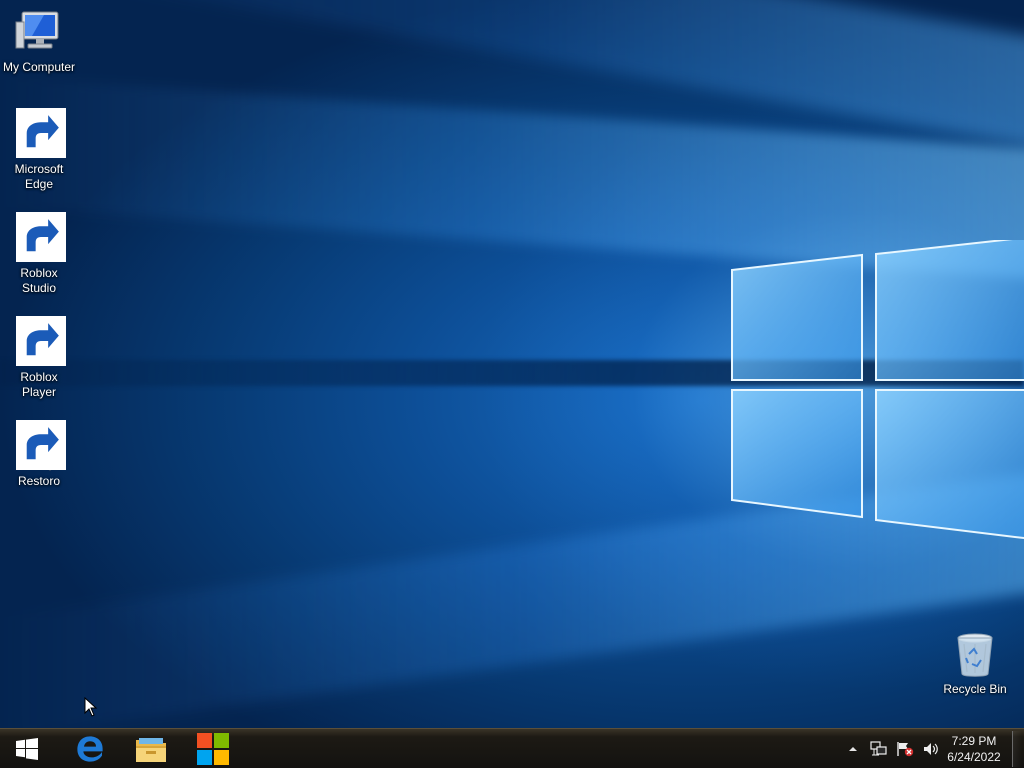 The image size is (1024, 769). I want to click on icon-label: Roblox Studio, so click(39, 280).